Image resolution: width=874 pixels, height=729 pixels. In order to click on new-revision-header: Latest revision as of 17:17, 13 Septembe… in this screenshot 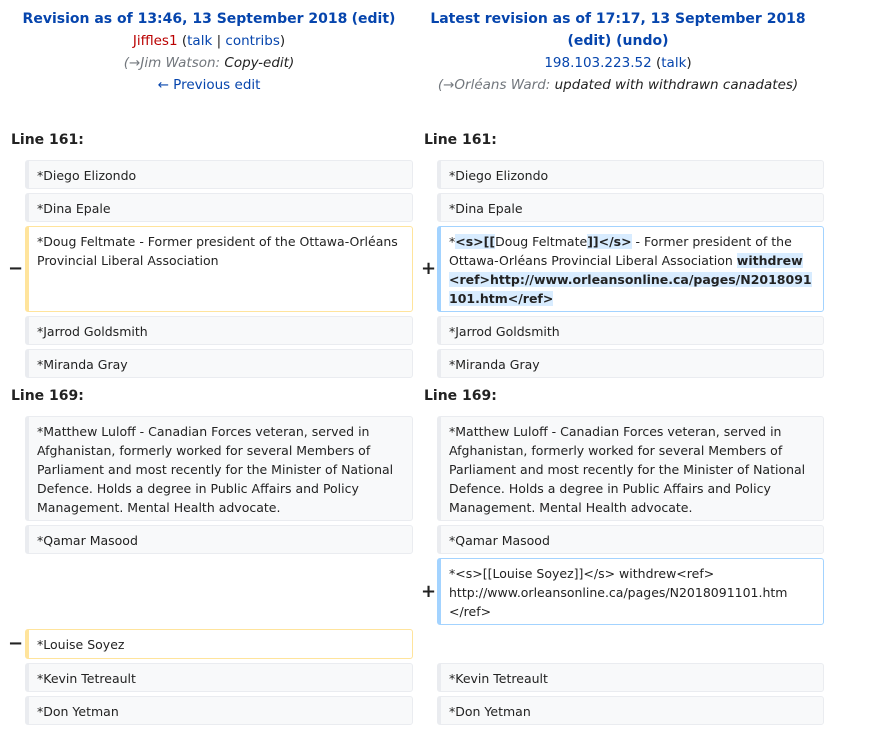, I will do `click(618, 52)`.